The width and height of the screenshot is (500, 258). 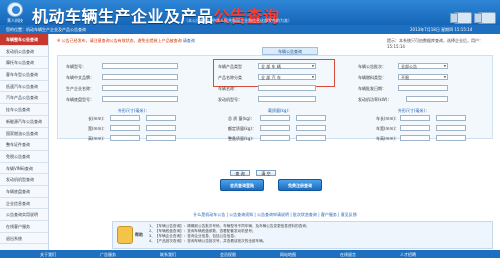 What do you see at coordinates (266, 173) in the screenshot?
I see `reset-button: 清 空` at bounding box center [266, 173].